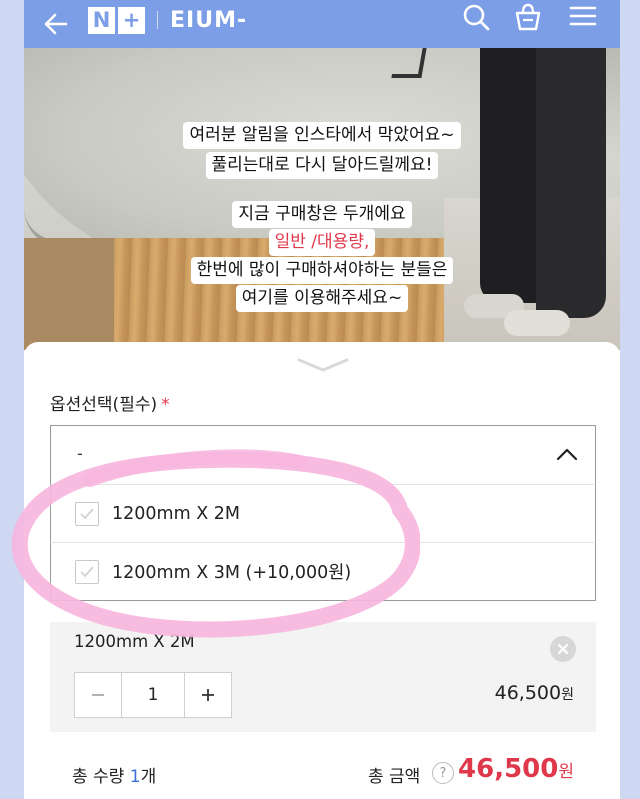 Image resolution: width=640 pixels, height=799 pixels. Describe the element at coordinates (323, 774) in the screenshot. I see `order-totals: 총 수량 1개 총 금액 ? 46,500원` at that location.